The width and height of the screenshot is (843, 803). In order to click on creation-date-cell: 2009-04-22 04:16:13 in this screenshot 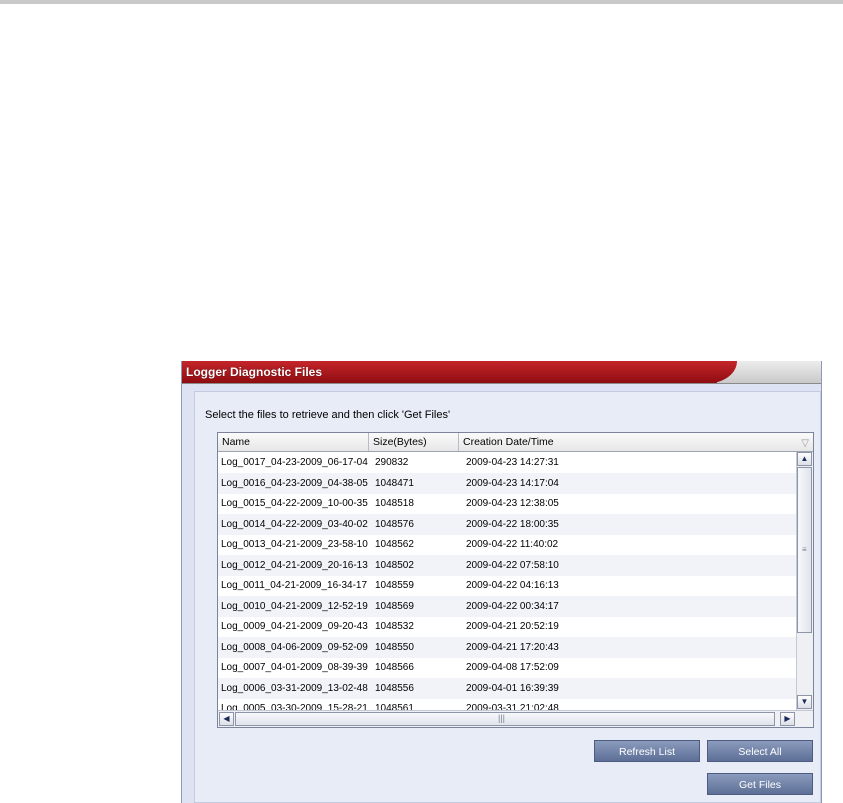, I will do `click(512, 585)`.